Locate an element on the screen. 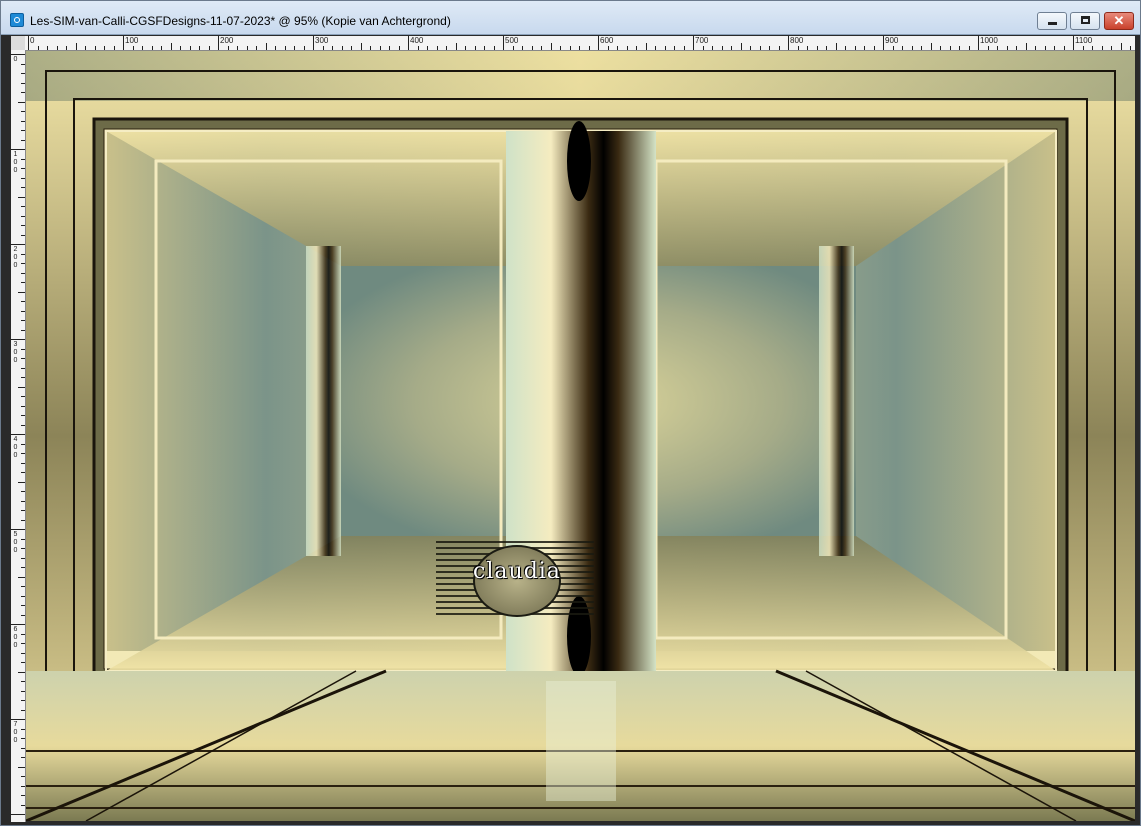 Image resolution: width=1141 pixels, height=826 pixels. watermark-logo: claudia is located at coordinates (515, 580).